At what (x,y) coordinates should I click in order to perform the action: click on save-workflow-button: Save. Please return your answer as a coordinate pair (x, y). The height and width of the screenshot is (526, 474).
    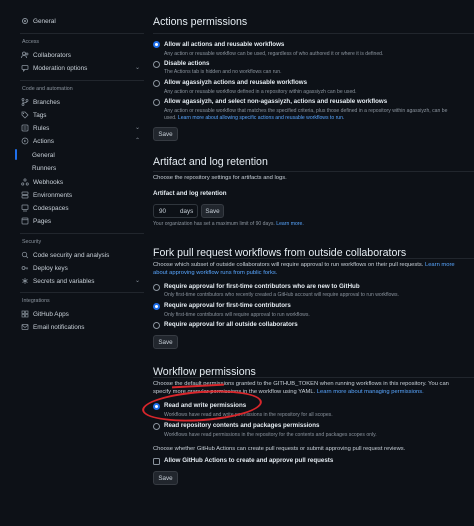
    Looking at the image, I should click on (165, 478).